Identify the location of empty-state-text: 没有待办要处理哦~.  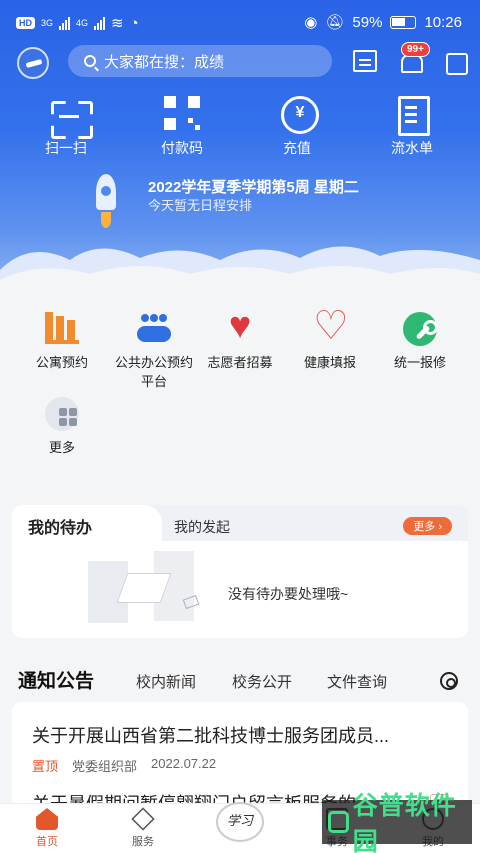
(288, 594).